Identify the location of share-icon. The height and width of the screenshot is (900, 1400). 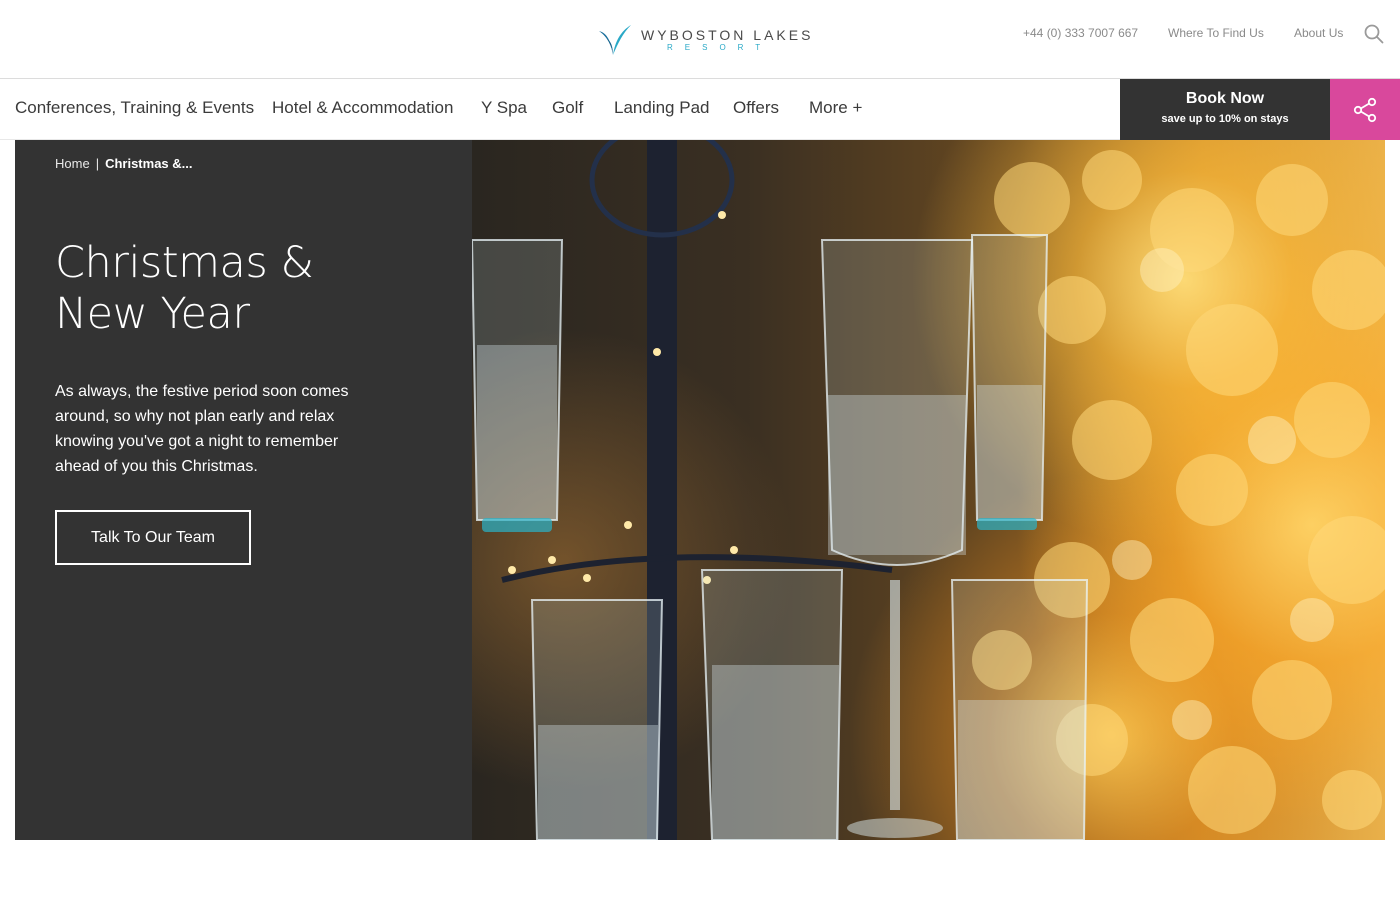
(1365, 109).